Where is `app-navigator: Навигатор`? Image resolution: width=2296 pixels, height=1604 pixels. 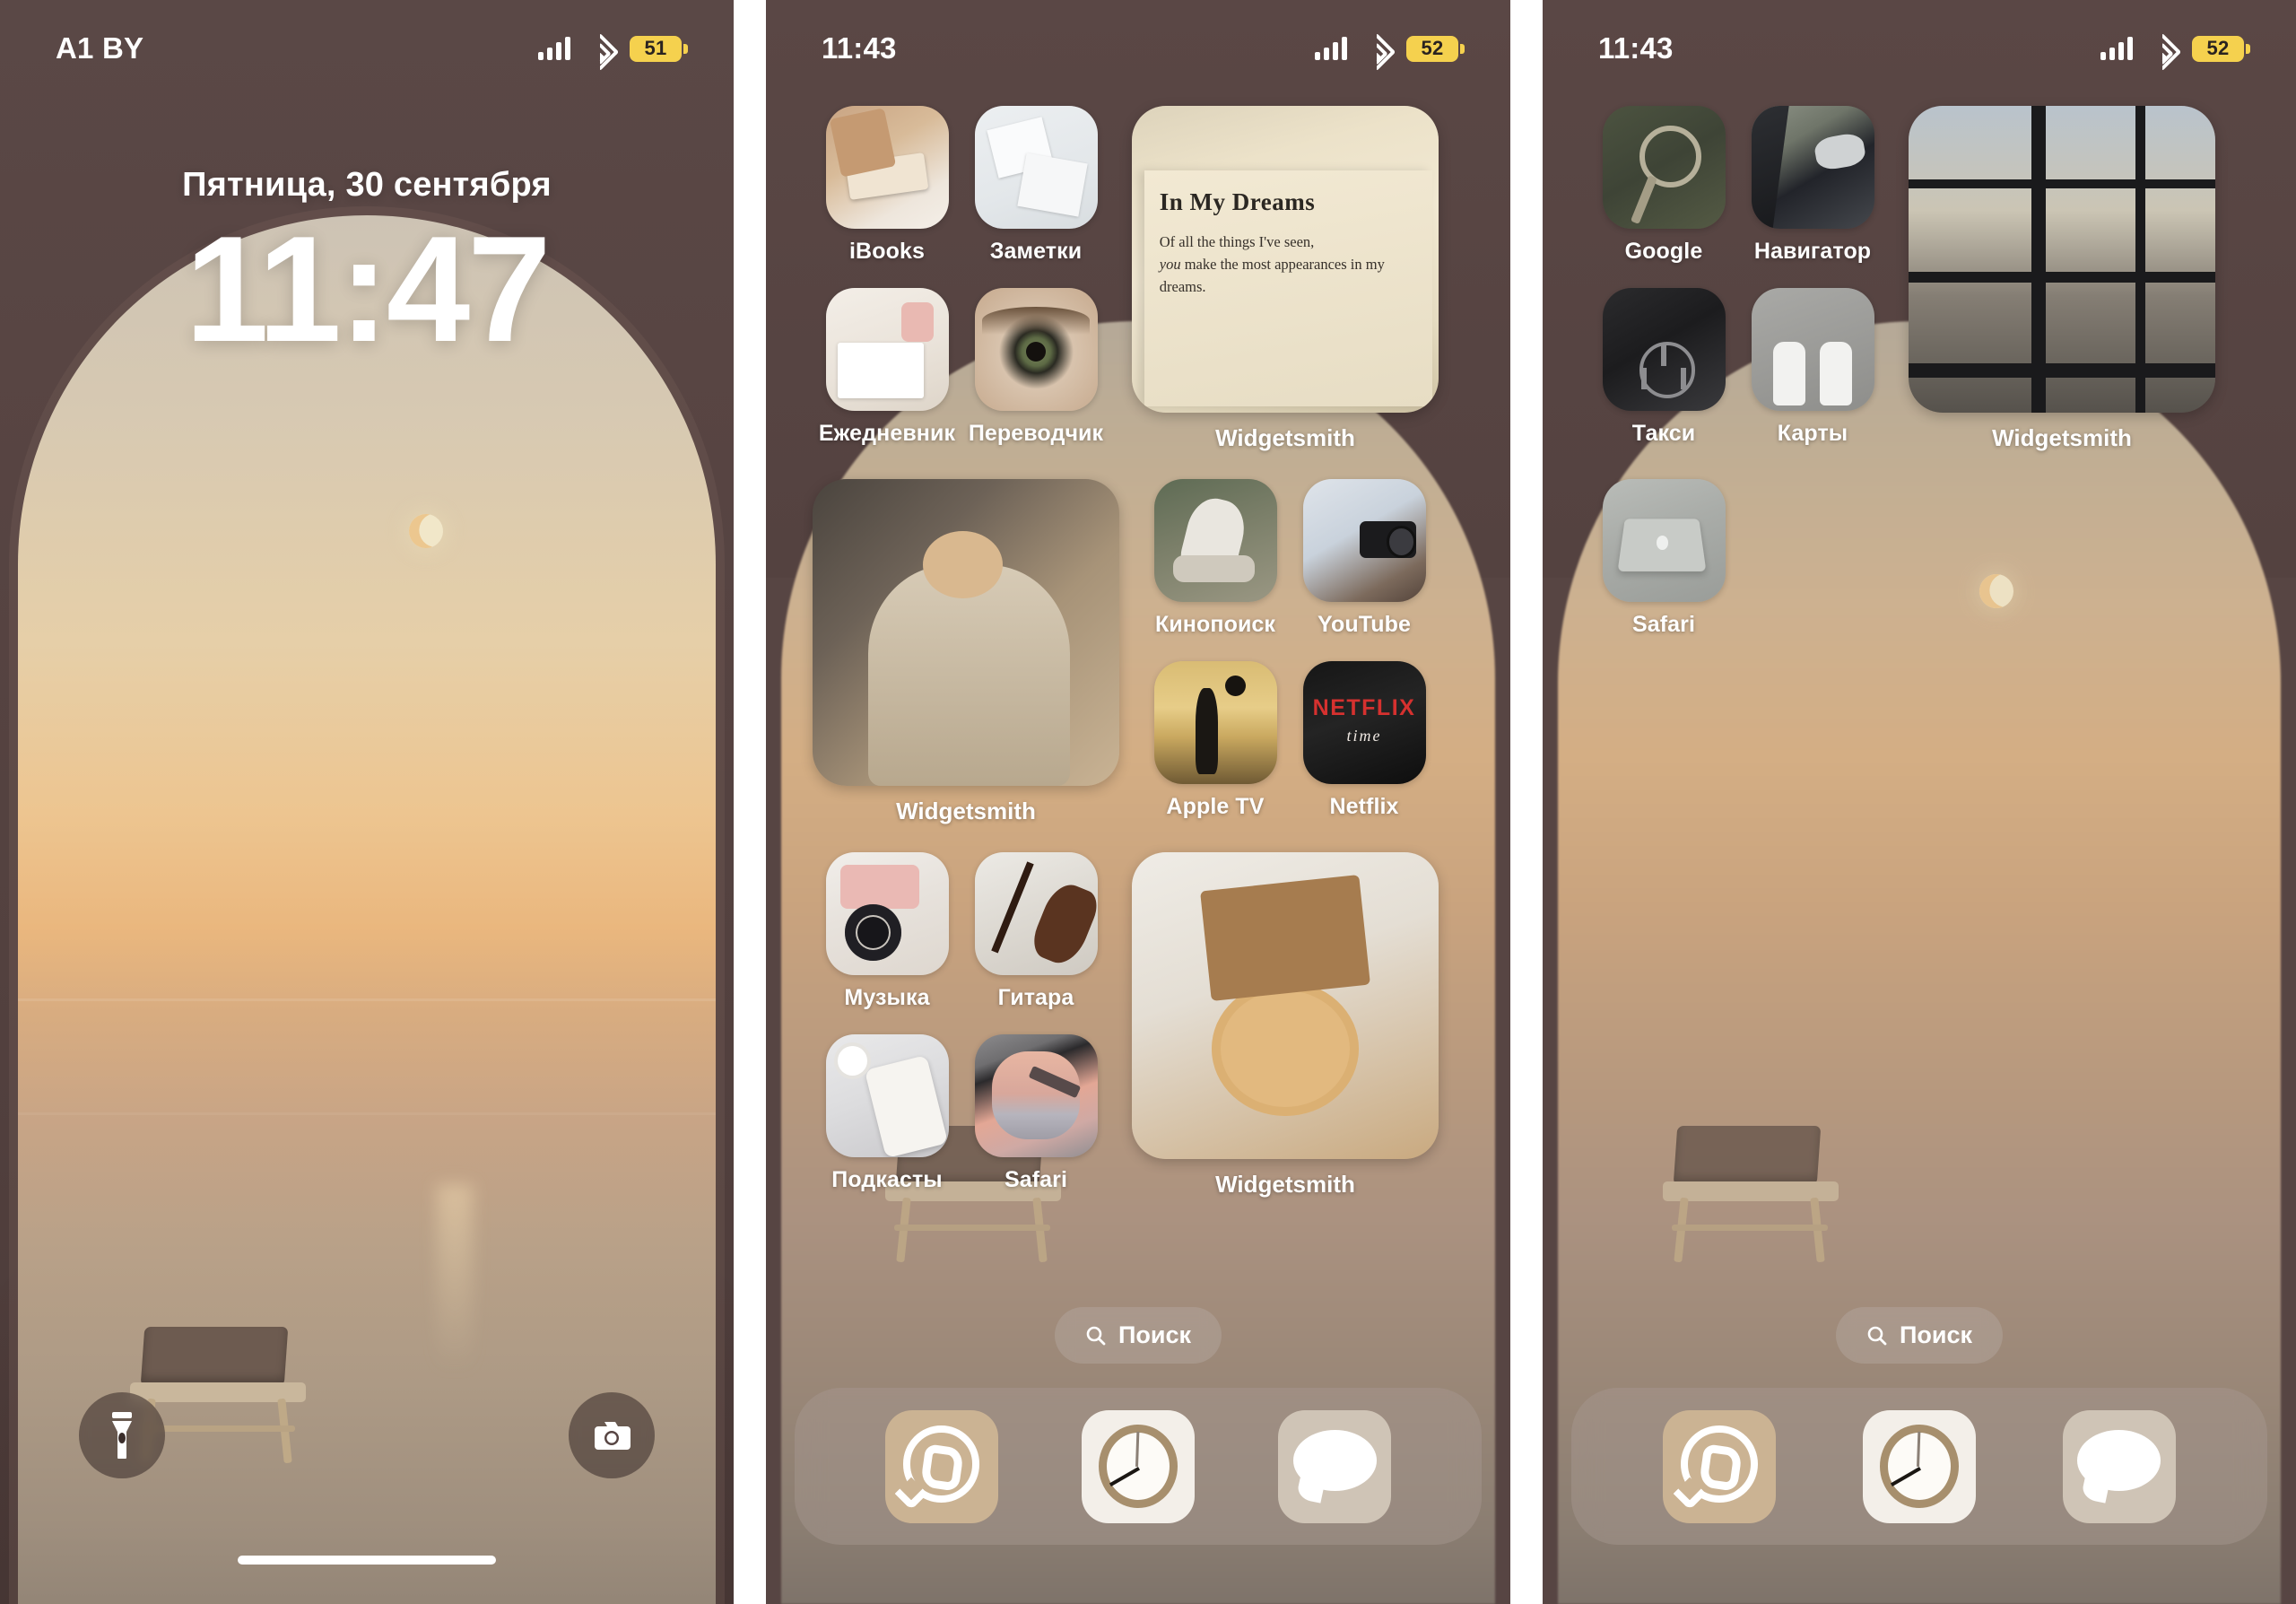 app-navigator: Навигатор is located at coordinates (1812, 185).